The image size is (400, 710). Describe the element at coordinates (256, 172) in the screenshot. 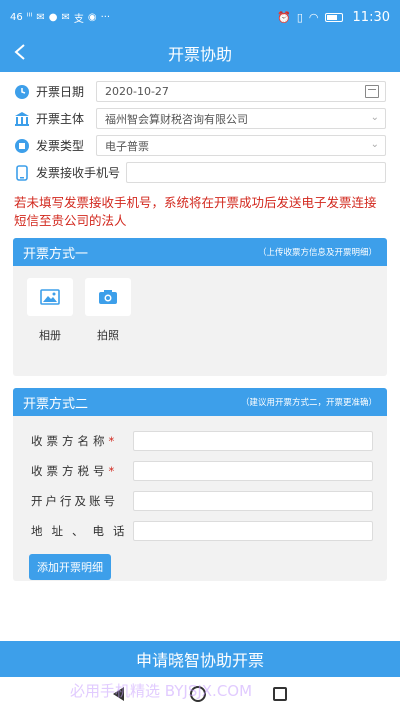

I see `phone-input` at that location.